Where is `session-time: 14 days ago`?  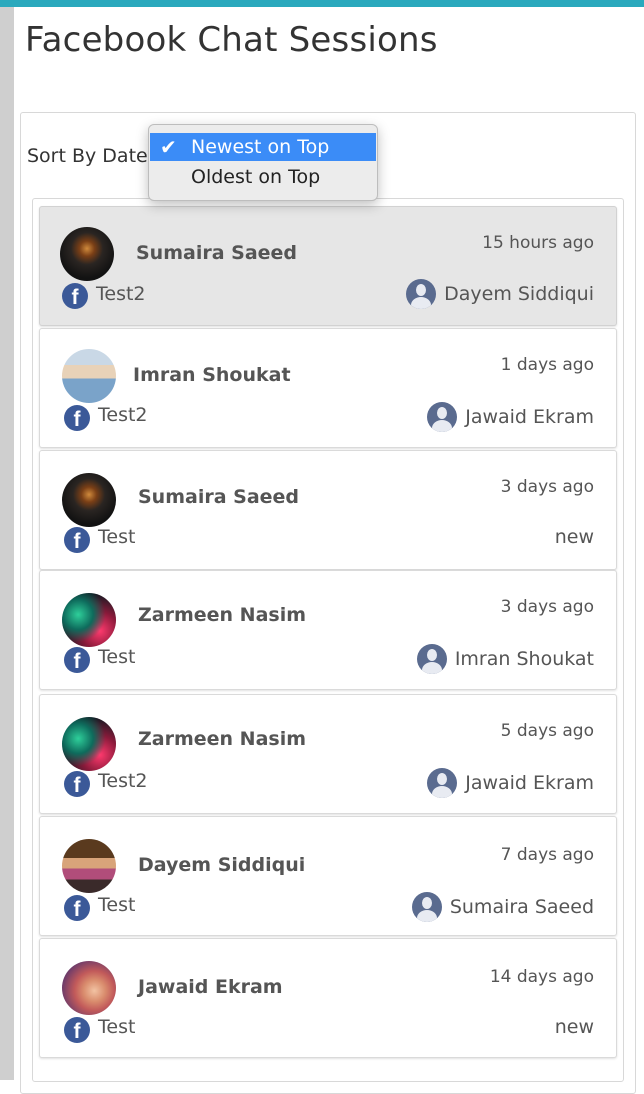 session-time: 14 days ago is located at coordinates (541, 977).